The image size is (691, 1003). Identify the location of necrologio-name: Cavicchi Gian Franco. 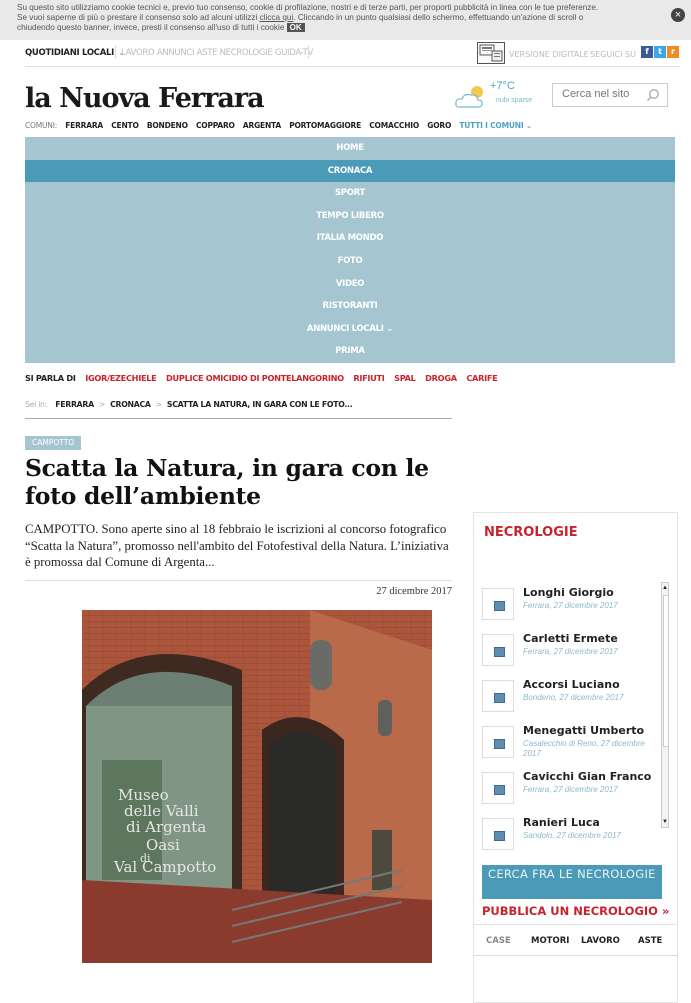
(587, 776).